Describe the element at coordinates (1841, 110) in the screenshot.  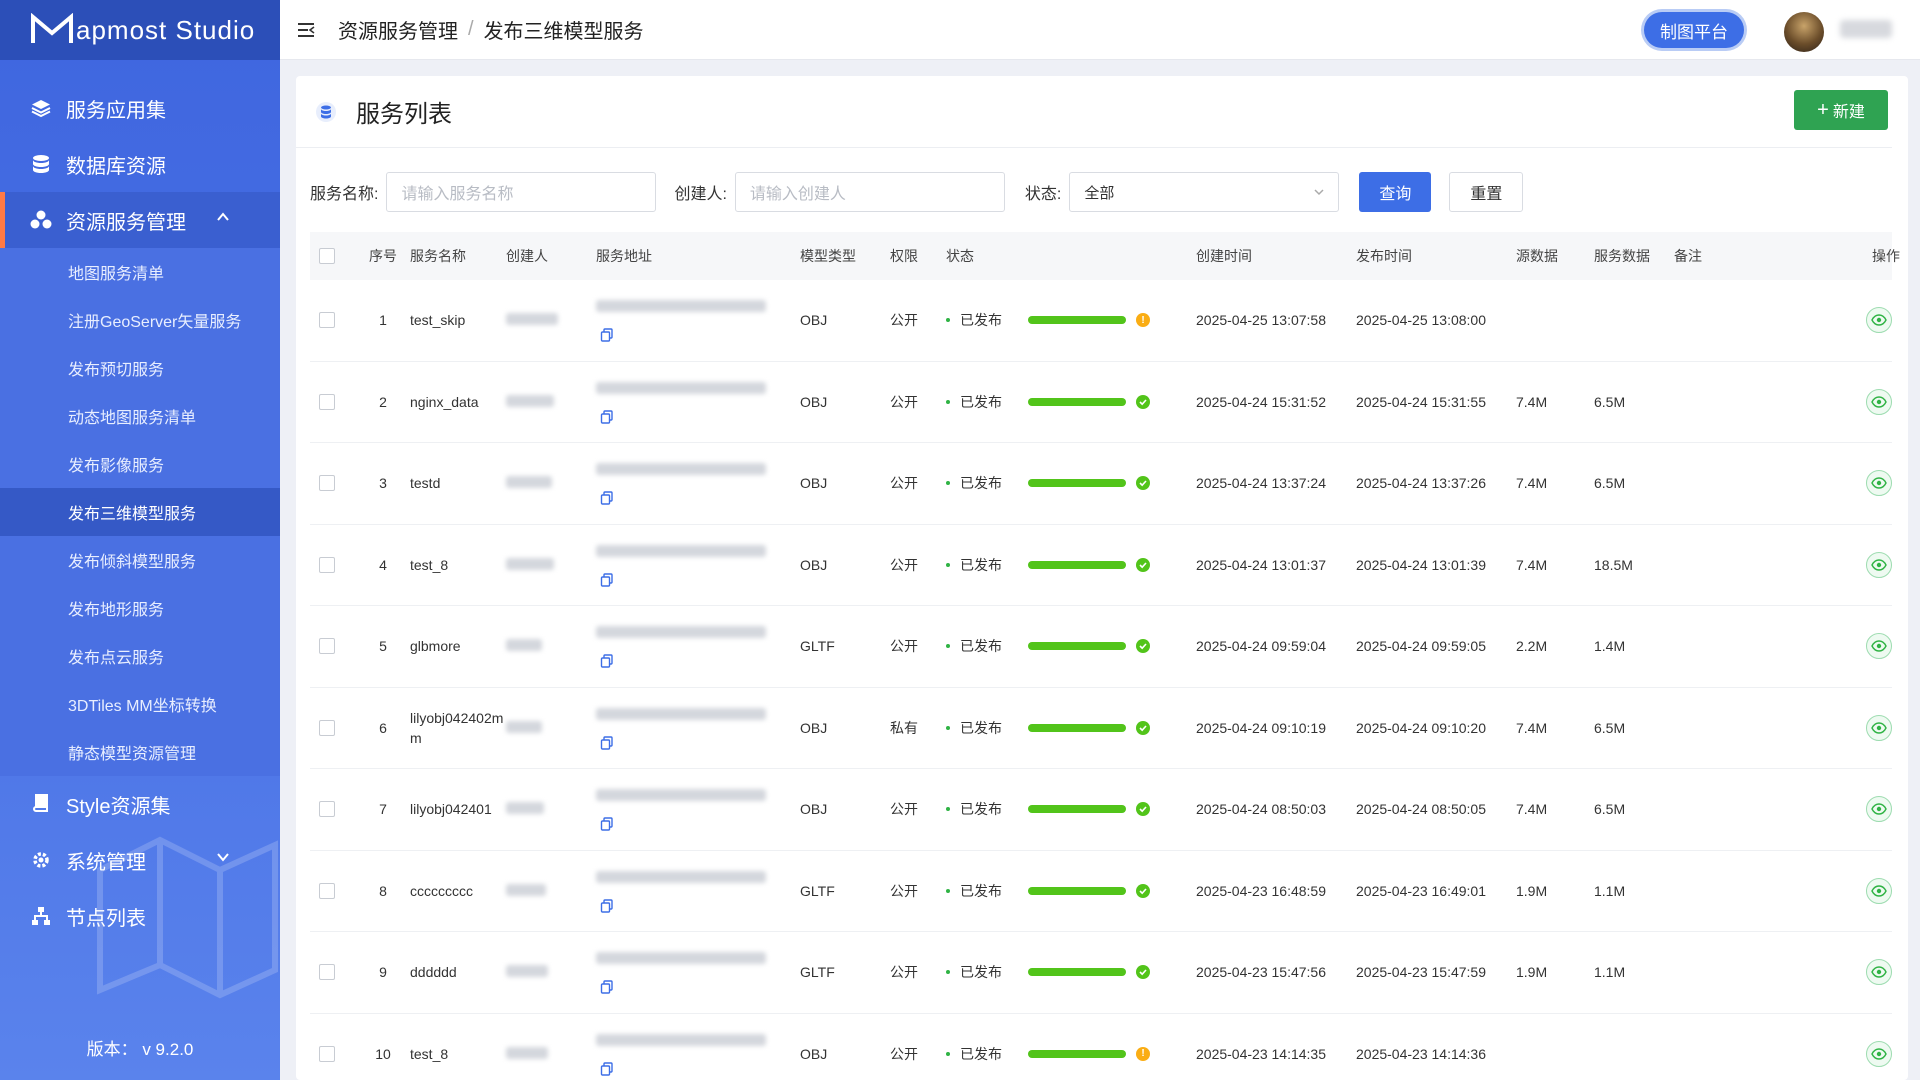
I see `new-service-button: + 新建` at that location.